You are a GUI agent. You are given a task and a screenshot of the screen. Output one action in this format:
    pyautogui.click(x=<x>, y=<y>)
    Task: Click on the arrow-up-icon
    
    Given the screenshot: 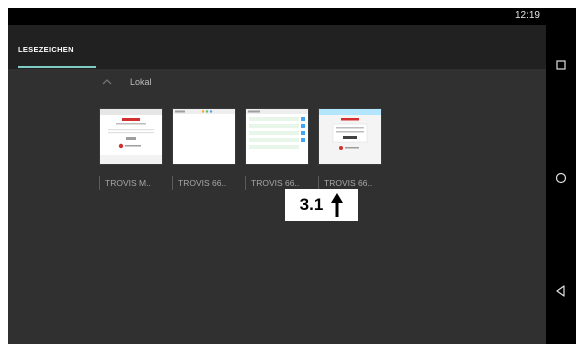 What is the action you would take?
    pyautogui.click(x=337, y=205)
    